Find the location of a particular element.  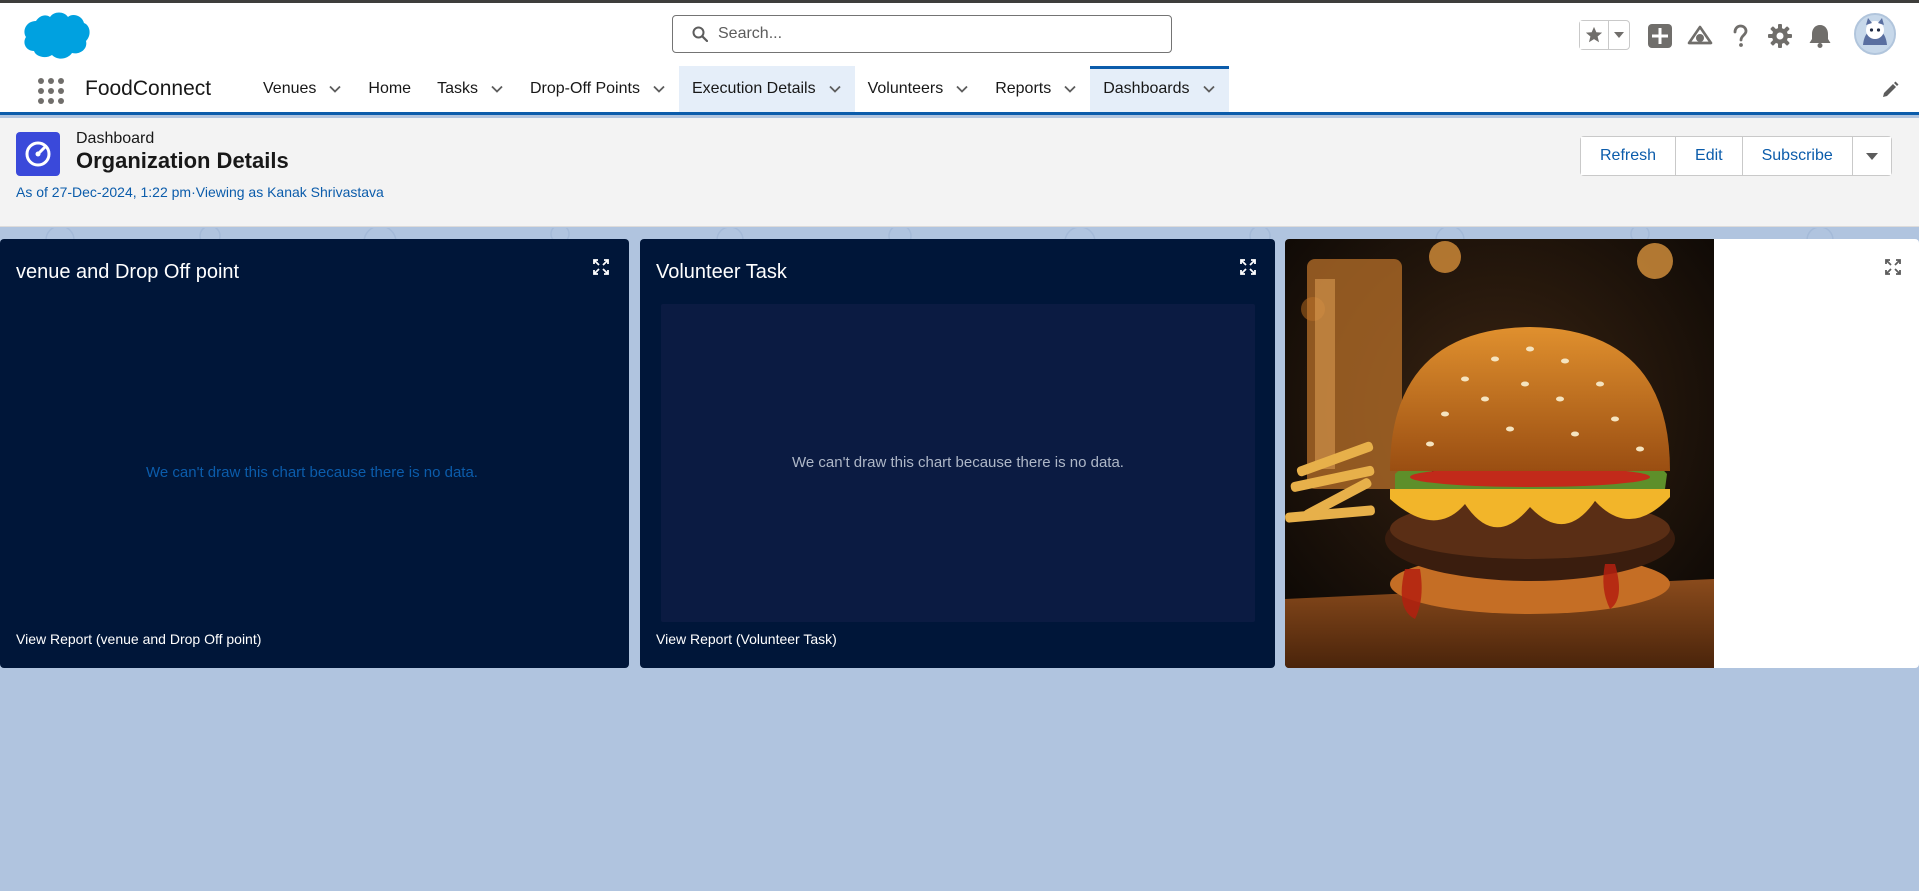

global-actions-button is located at coordinates (1660, 36).